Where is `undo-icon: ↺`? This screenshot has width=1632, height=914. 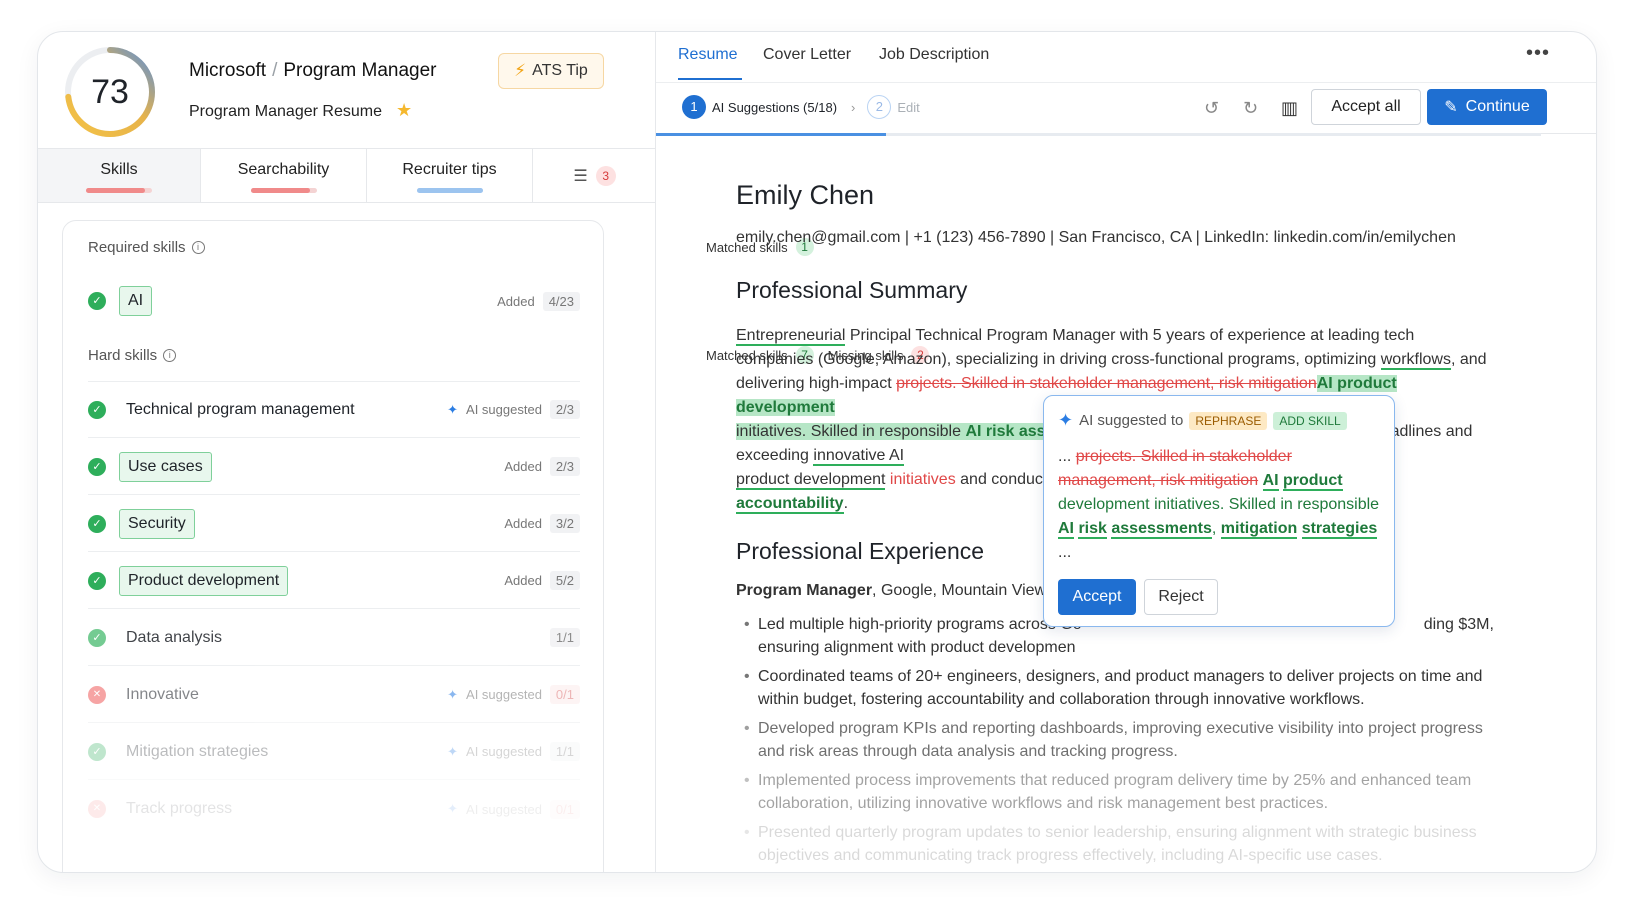 undo-icon: ↺ is located at coordinates (1211, 108).